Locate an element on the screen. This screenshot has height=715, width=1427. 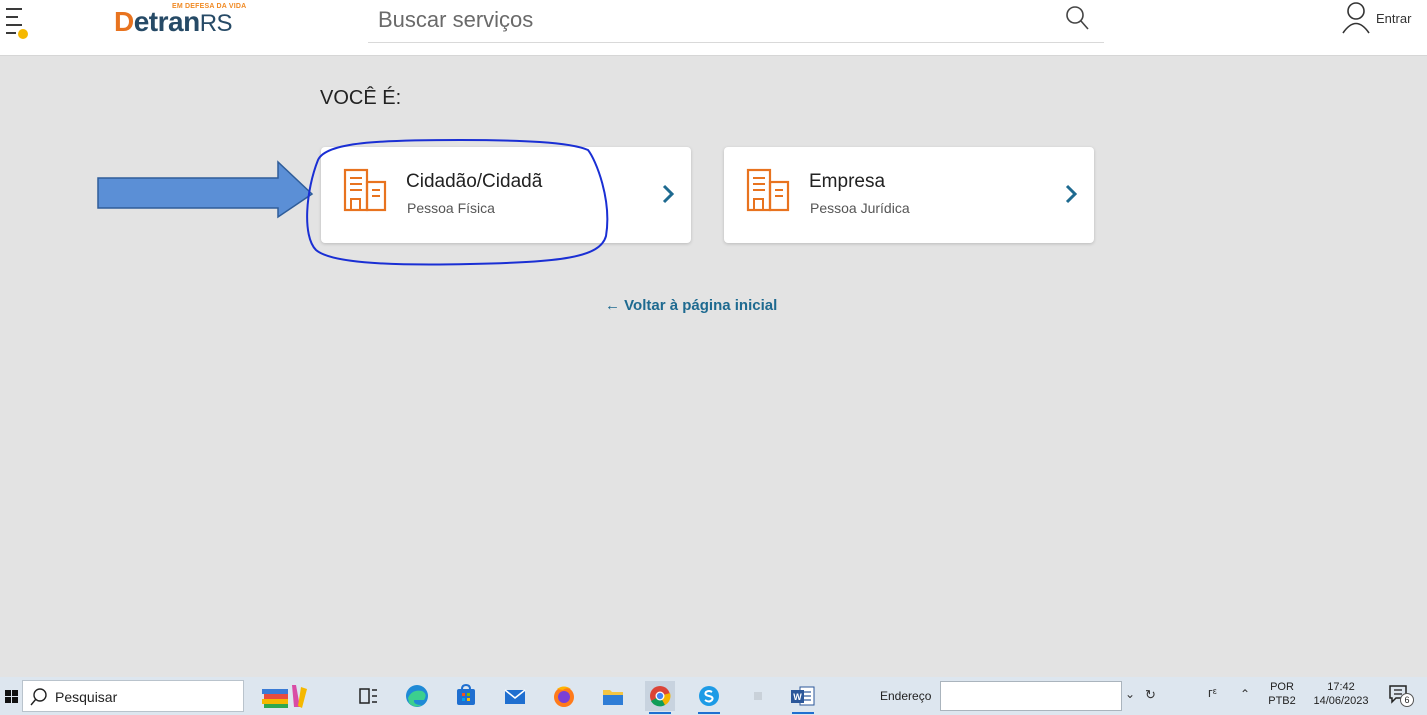
chevron-up-icon: ⌃ is located at coordinates (1245, 694).